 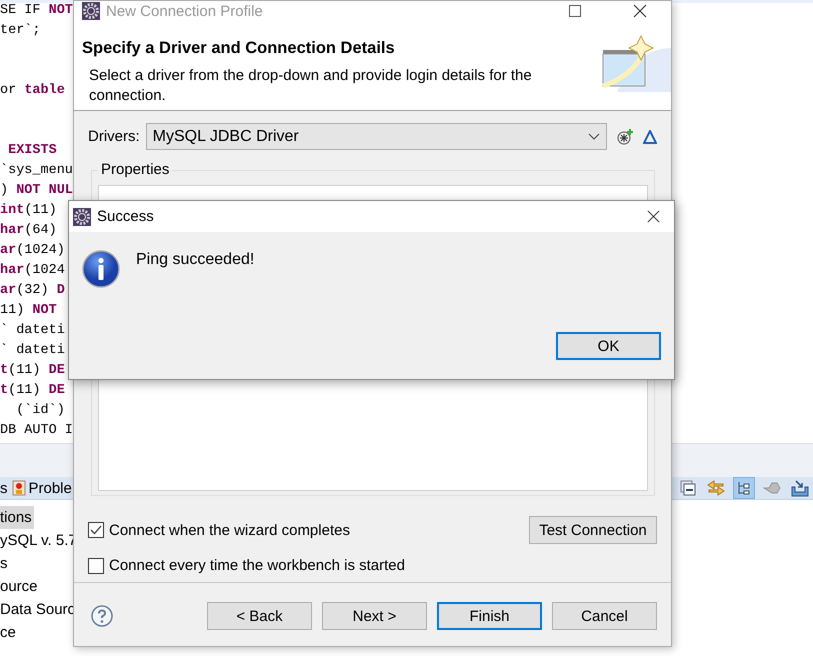 I want to click on wizard-button: Finish, so click(x=489, y=616).